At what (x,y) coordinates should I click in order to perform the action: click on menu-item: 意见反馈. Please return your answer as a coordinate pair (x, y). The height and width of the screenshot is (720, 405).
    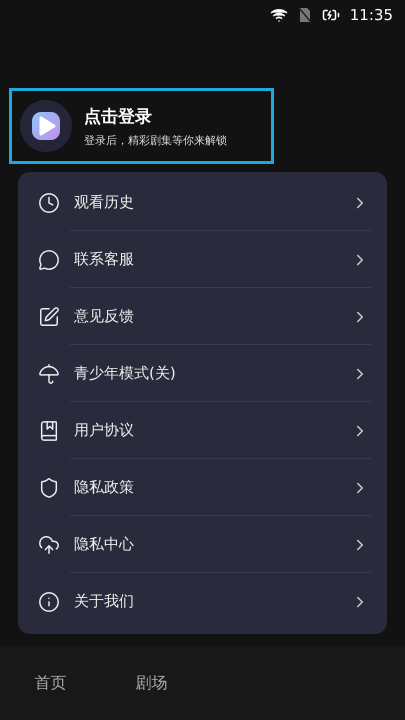
    Looking at the image, I should click on (212, 316).